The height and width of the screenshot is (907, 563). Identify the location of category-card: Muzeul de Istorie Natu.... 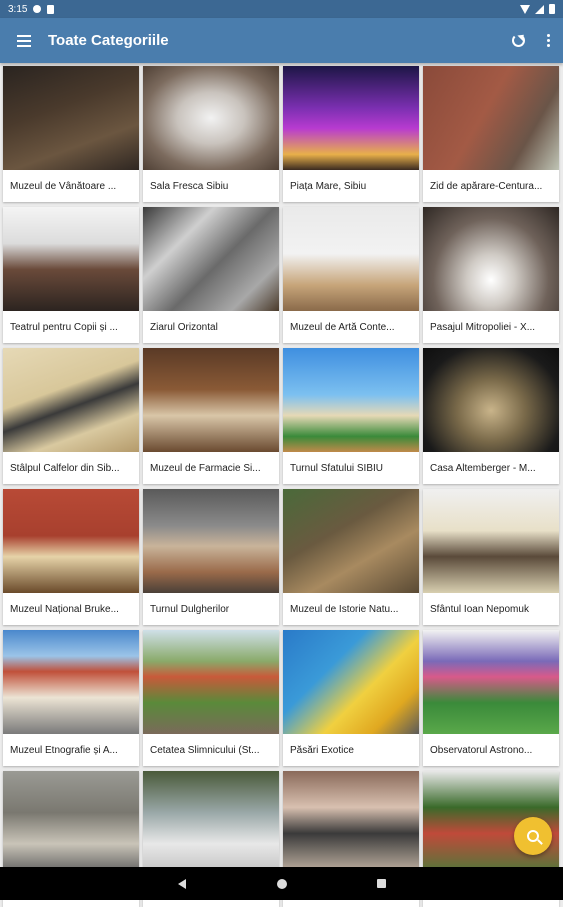
(351, 557).